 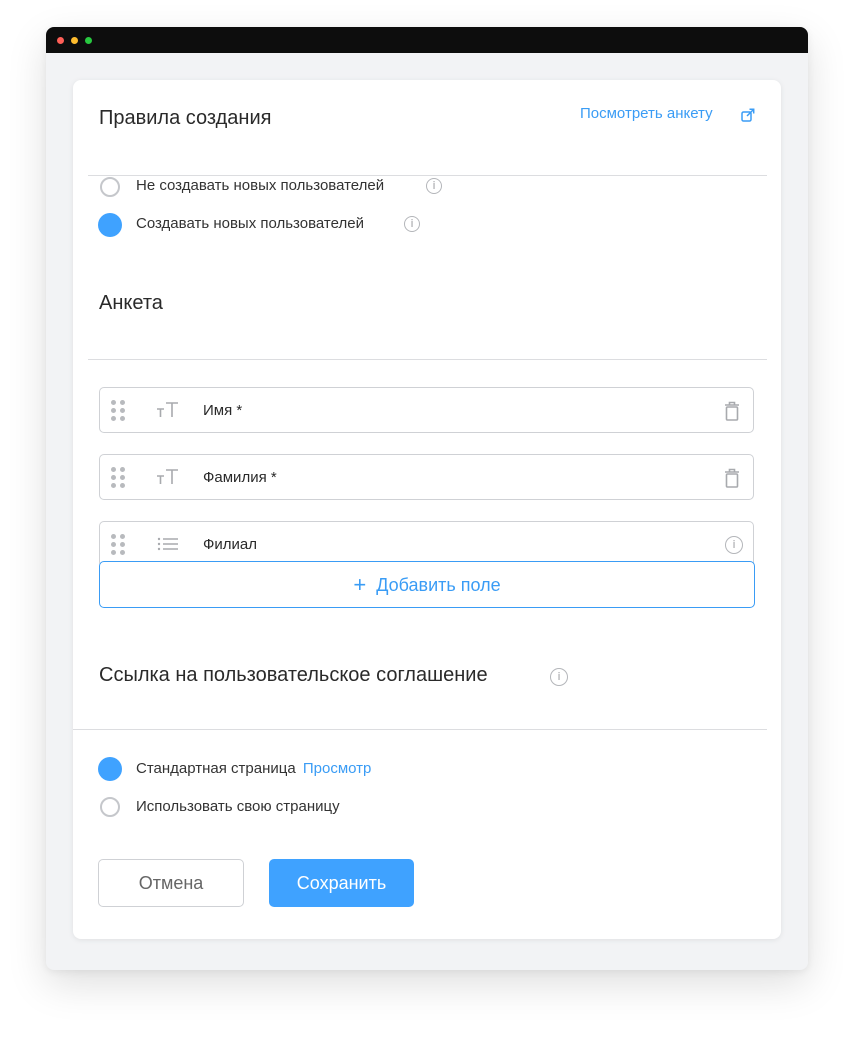 What do you see at coordinates (167, 544) in the screenshot?
I see `list-type-icon` at bounding box center [167, 544].